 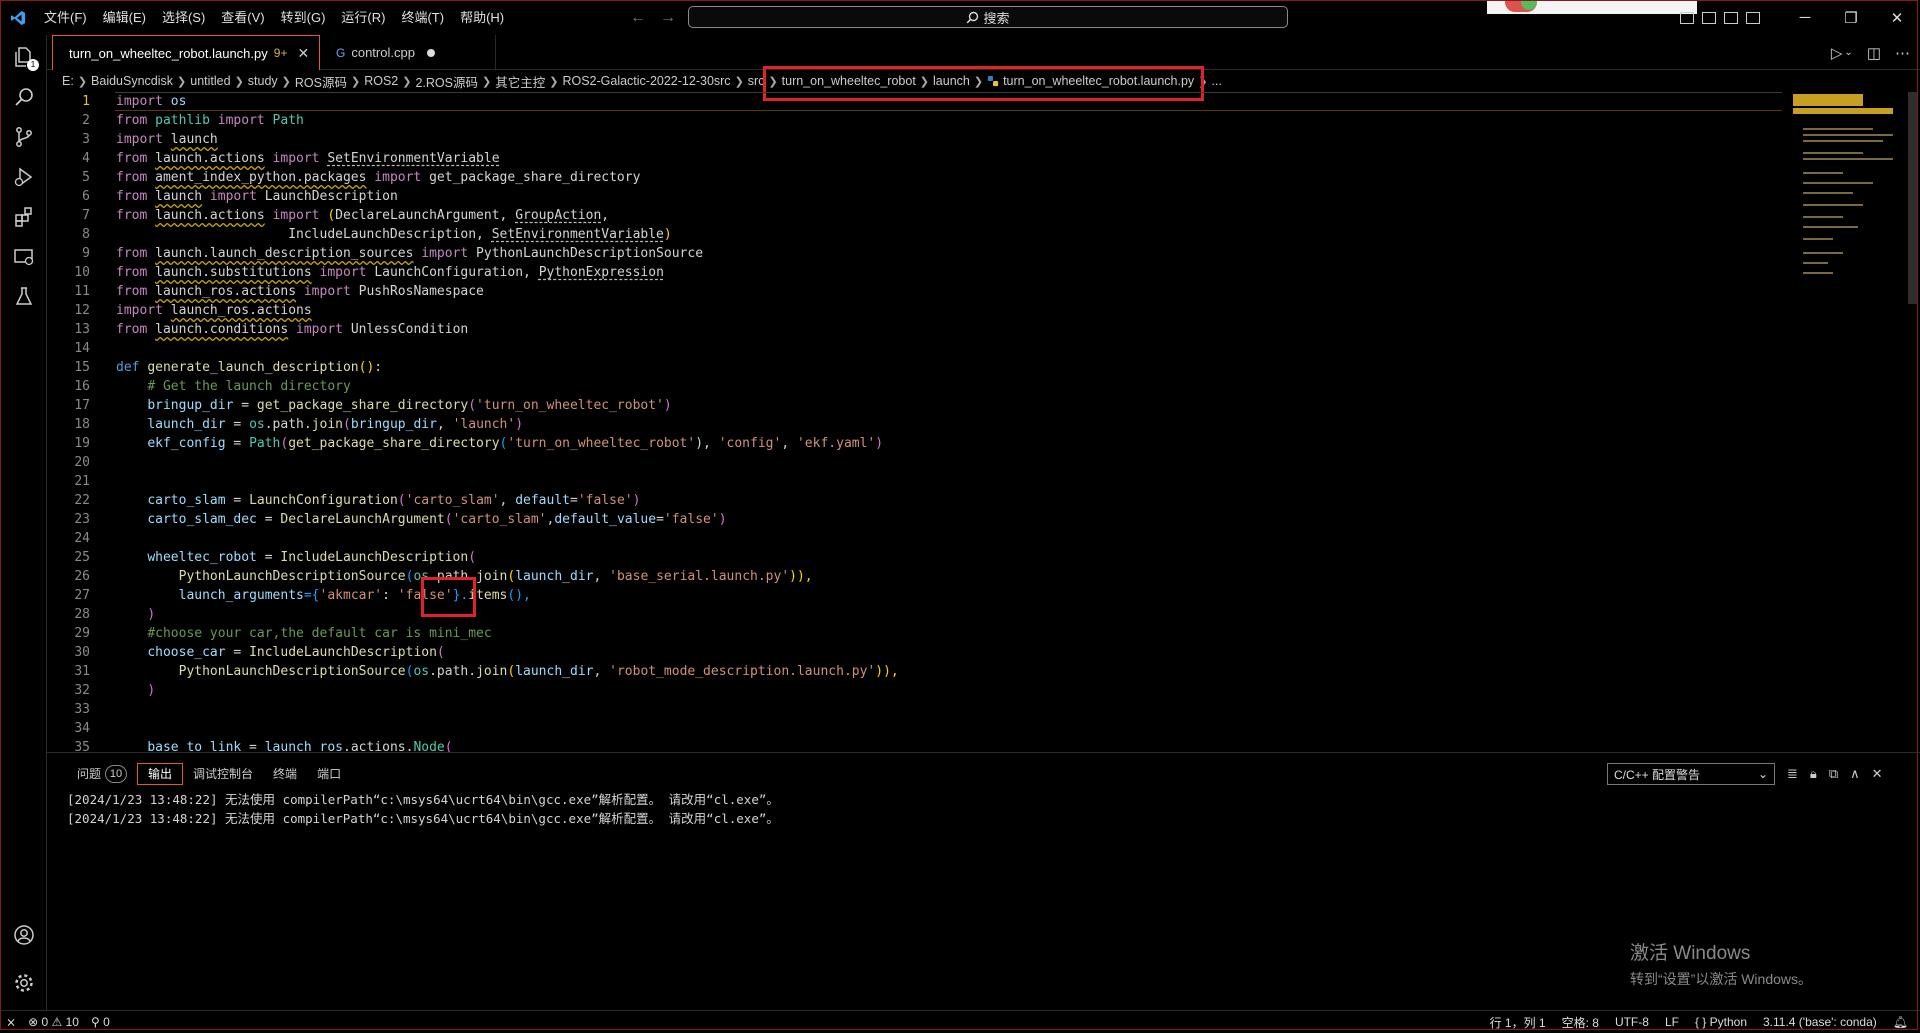 What do you see at coordinates (1805, 17) in the screenshot?
I see `minimize-icon: ─` at bounding box center [1805, 17].